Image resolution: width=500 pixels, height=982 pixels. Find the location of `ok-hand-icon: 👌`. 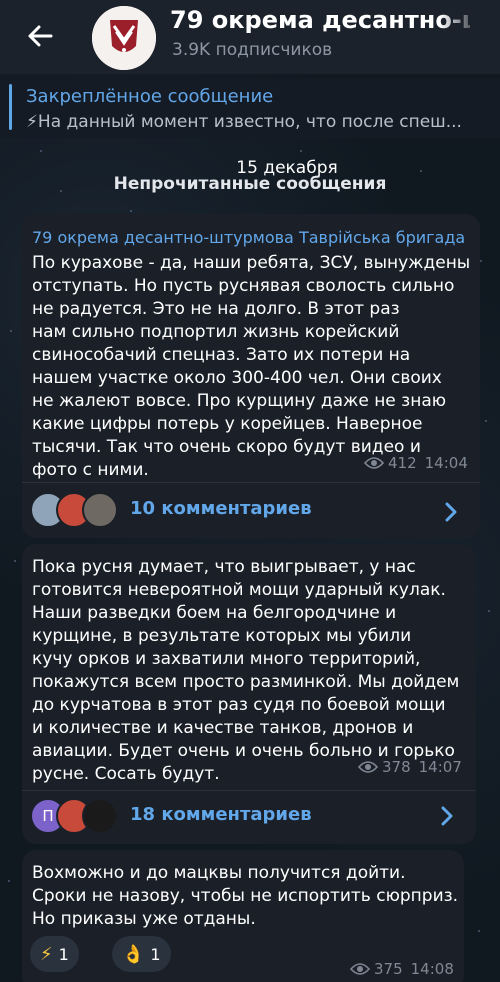

ok-hand-icon: 👌 is located at coordinates (133, 954).